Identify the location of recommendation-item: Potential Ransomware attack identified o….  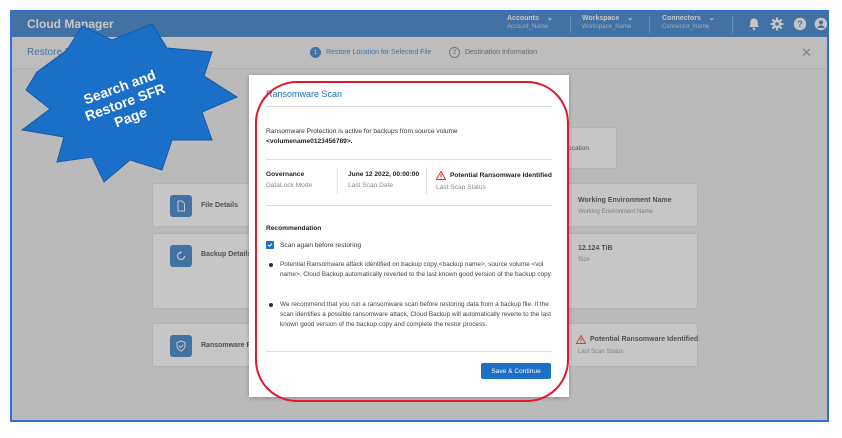
(411, 270).